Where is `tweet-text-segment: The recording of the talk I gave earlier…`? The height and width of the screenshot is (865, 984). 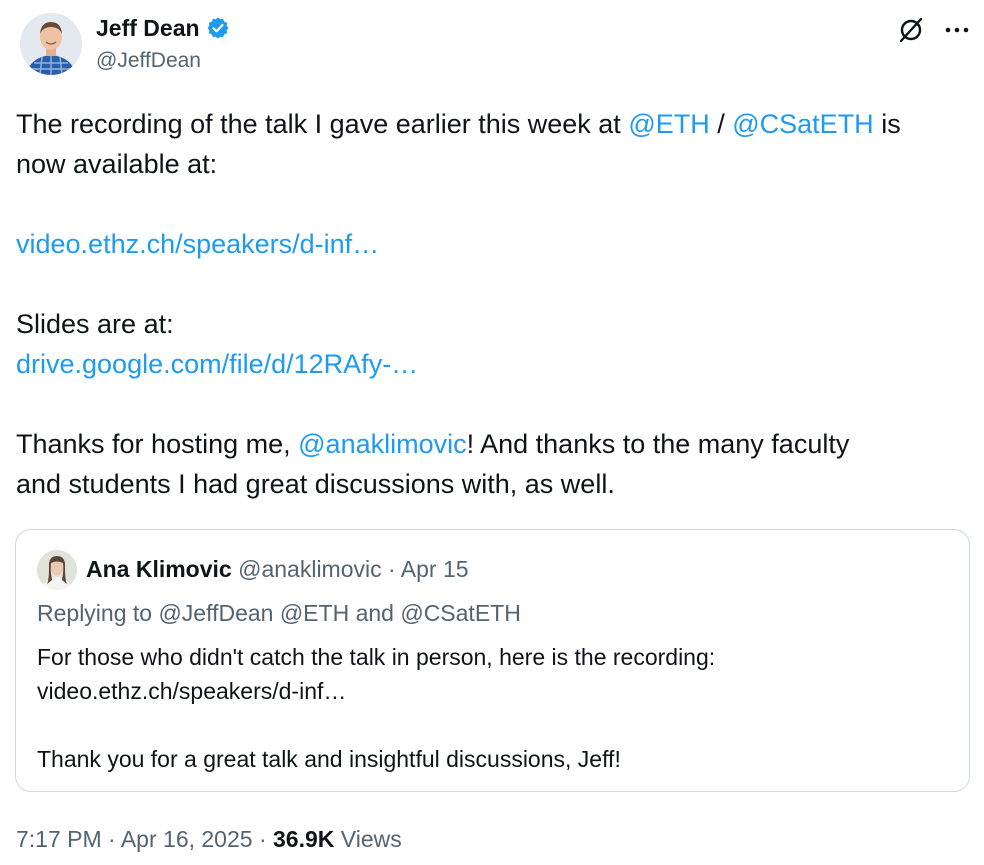 tweet-text-segment: The recording of the talk I gave earlier… is located at coordinates (322, 124).